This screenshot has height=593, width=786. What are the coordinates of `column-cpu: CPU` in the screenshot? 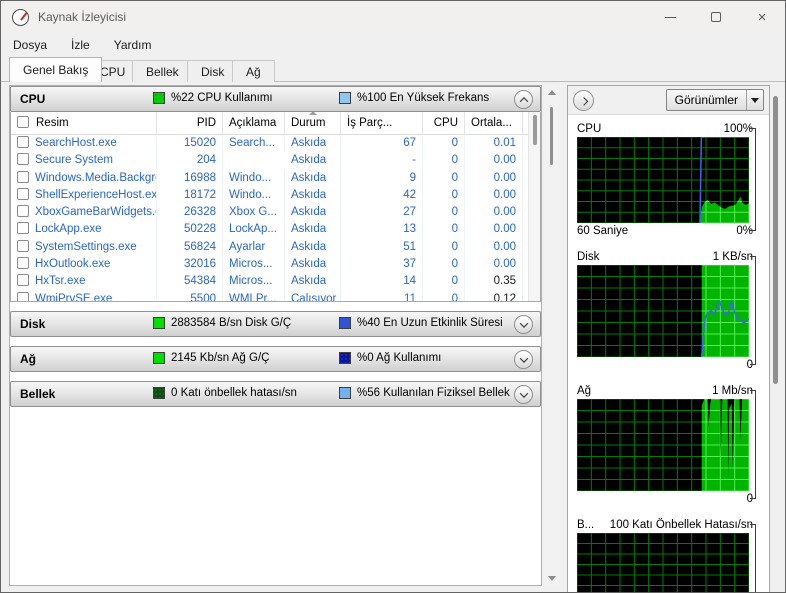 It's located at (444, 123).